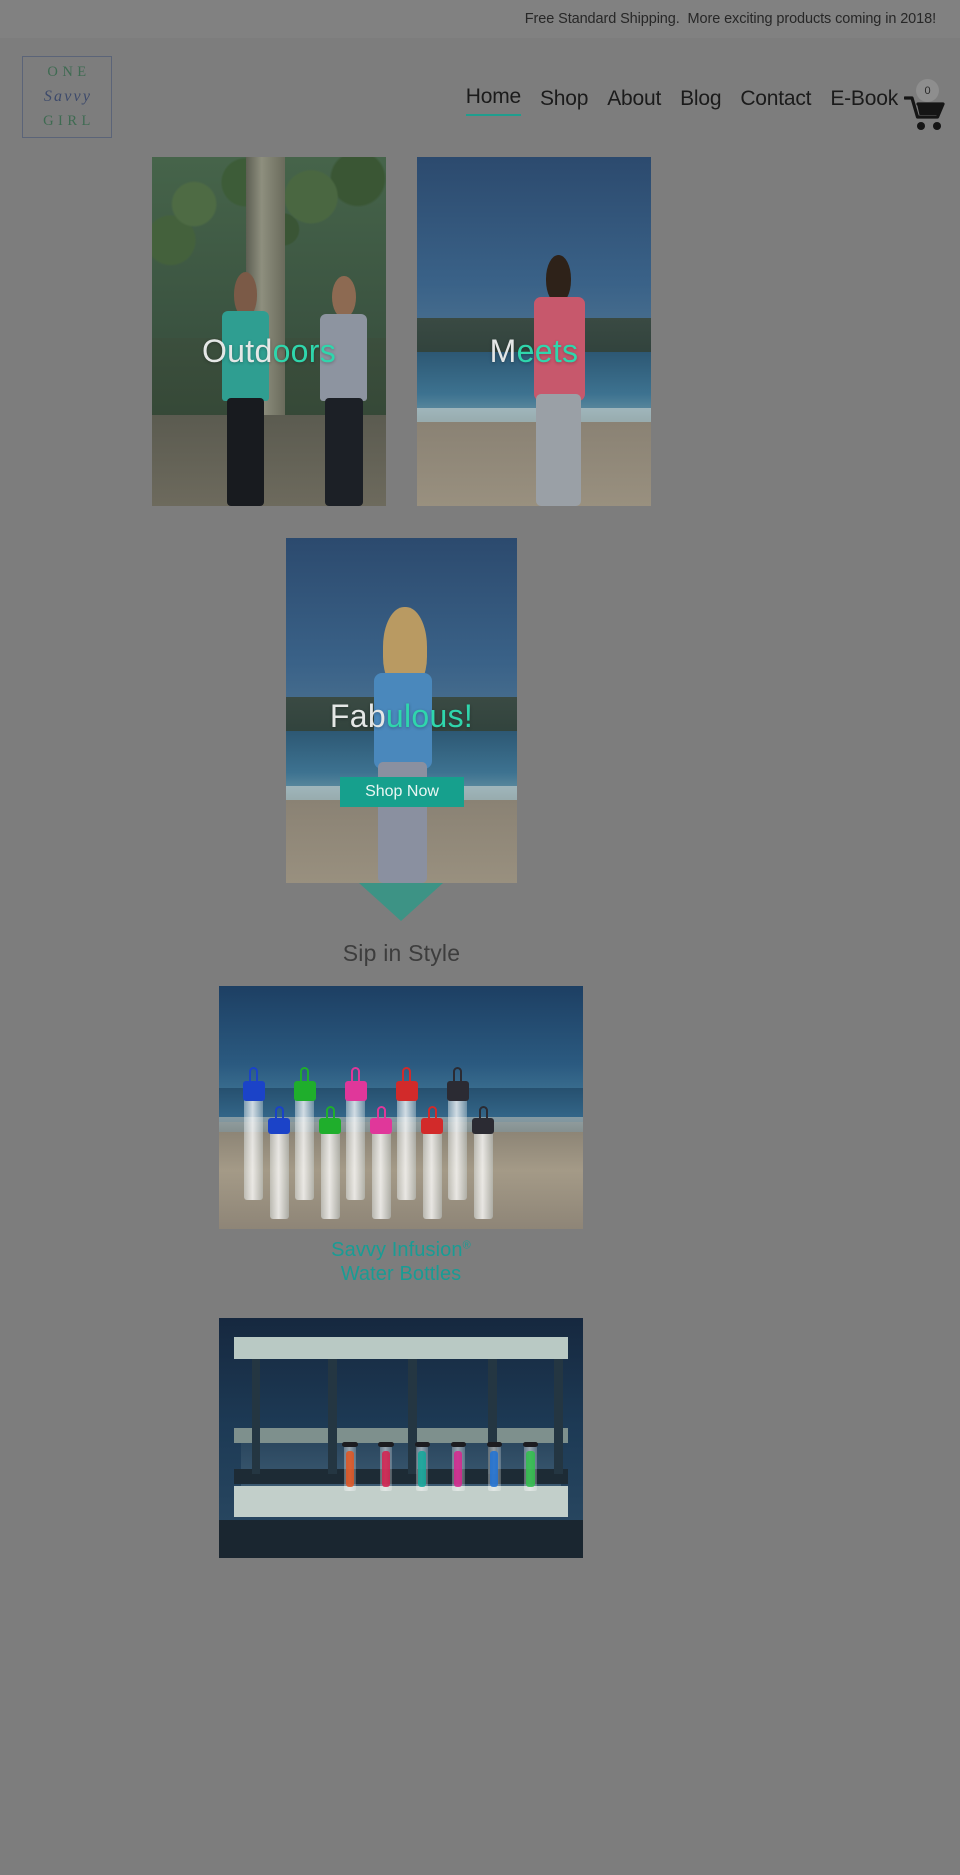  I want to click on product-caption-line-two: Water Bottles, so click(401, 1274).